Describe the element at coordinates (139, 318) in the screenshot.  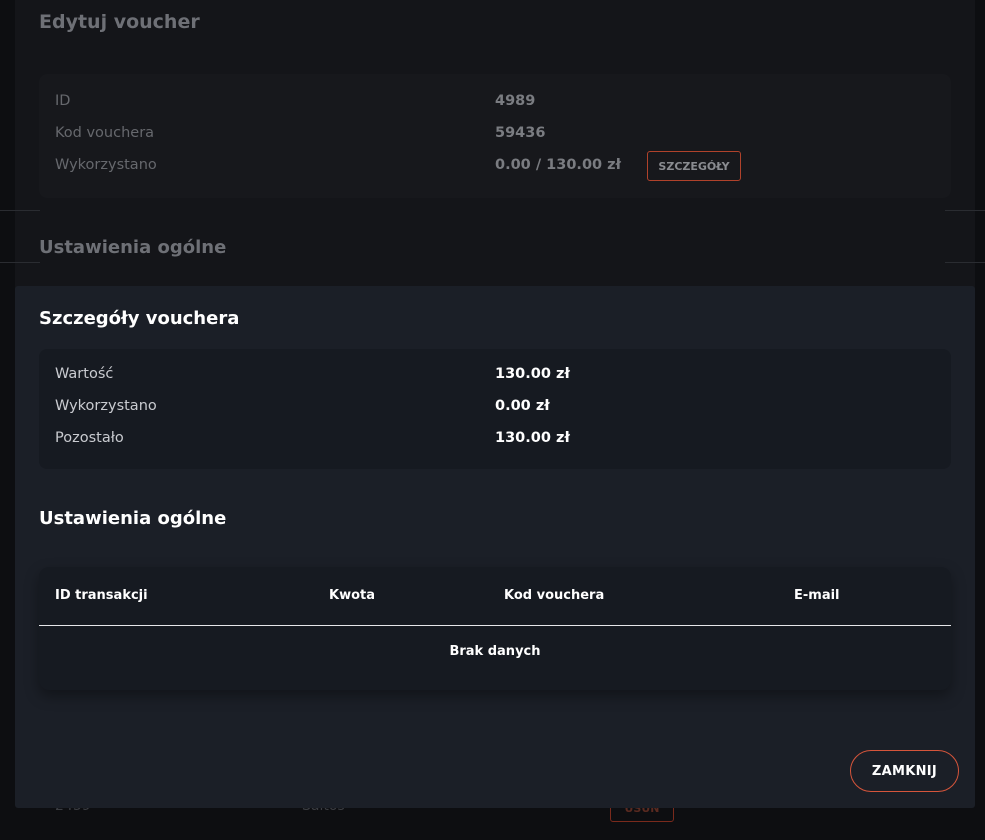
I see `modal-title: Szczegóły vouchera` at that location.